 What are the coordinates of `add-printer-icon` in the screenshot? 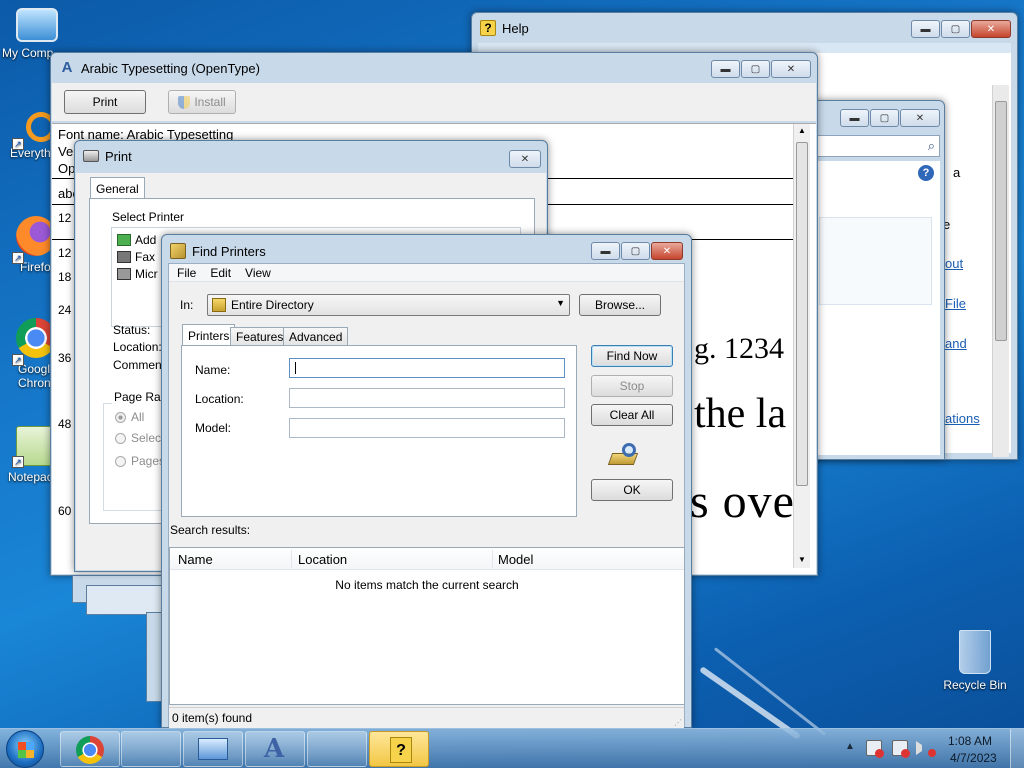 It's located at (124, 240).